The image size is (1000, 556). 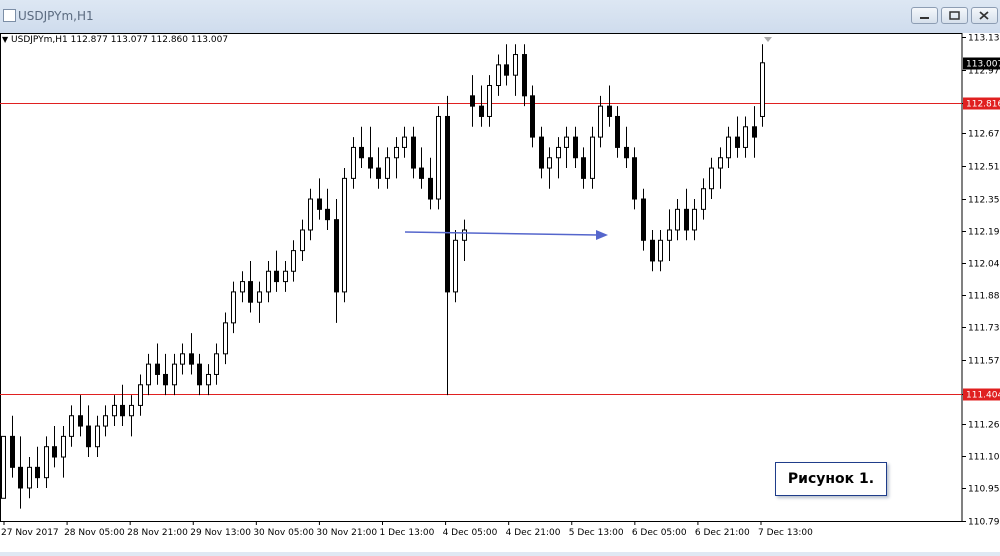 I want to click on close-button, so click(x=984, y=15).